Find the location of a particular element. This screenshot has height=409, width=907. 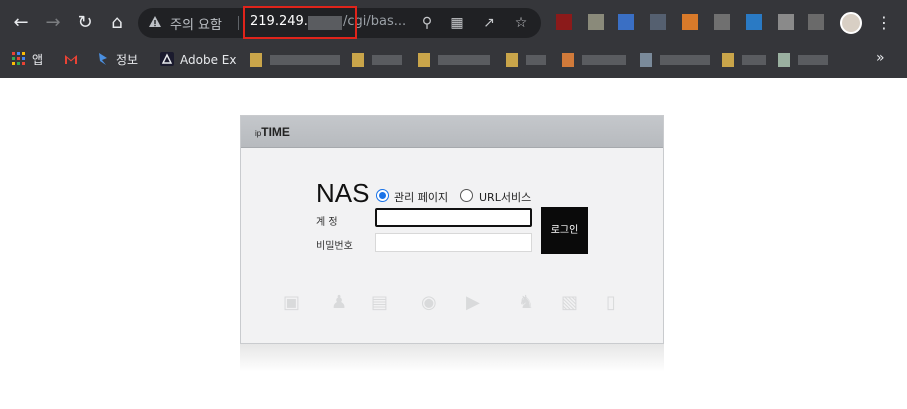

bookmark-info: 정보 is located at coordinates (117, 60).